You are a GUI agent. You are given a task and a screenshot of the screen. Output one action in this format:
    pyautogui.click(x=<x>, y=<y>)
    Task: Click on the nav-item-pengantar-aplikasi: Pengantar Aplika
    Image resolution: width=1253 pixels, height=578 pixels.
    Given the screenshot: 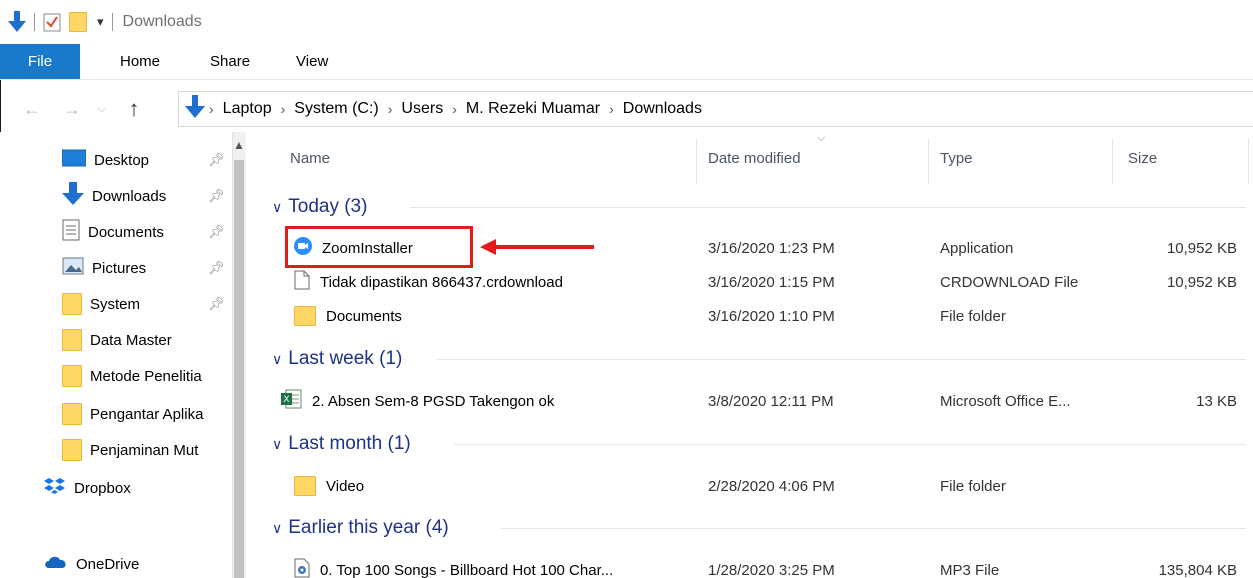 What is the action you would take?
    pyautogui.click(x=148, y=414)
    